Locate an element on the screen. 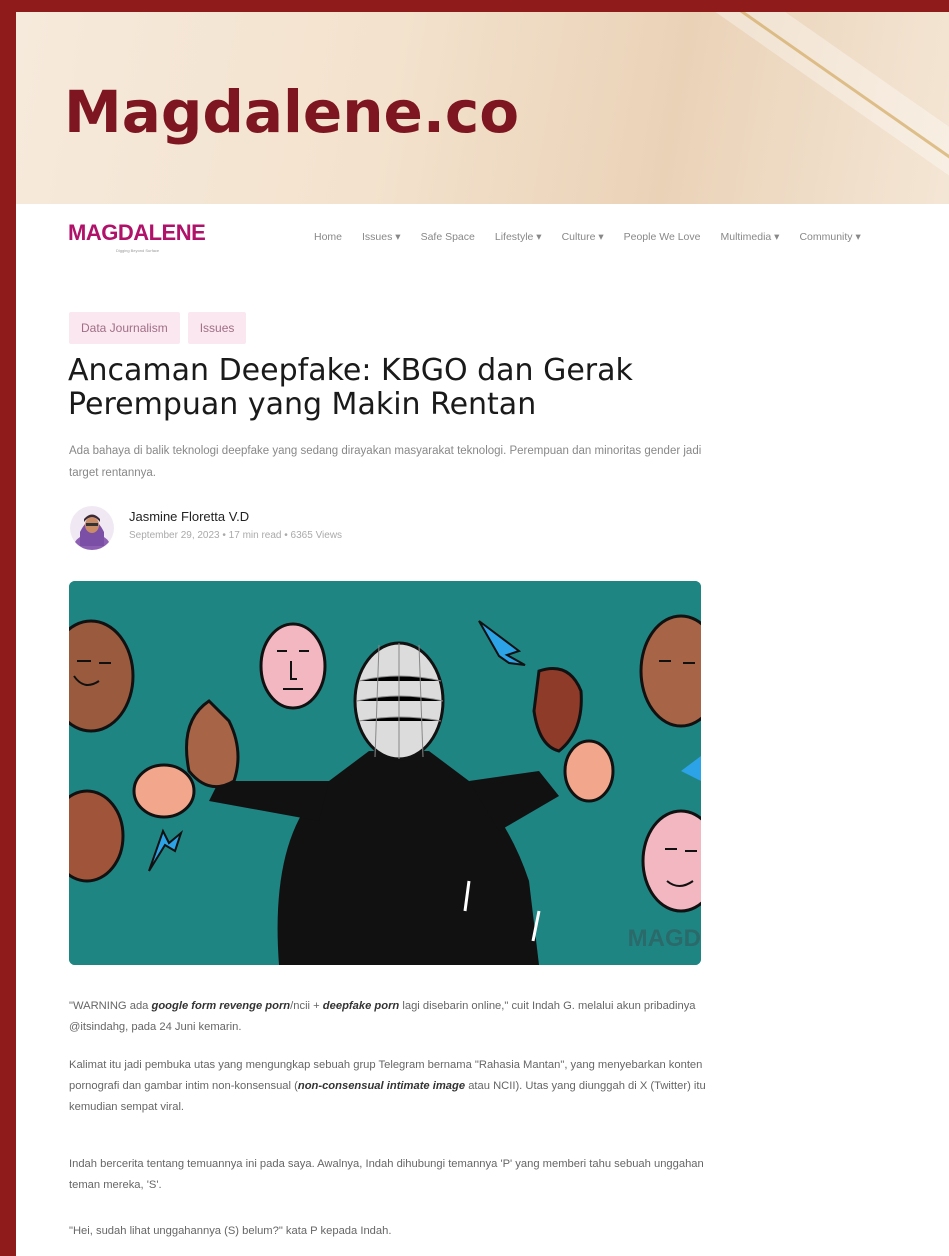  nav-community: Community ▾ is located at coordinates (829, 237).